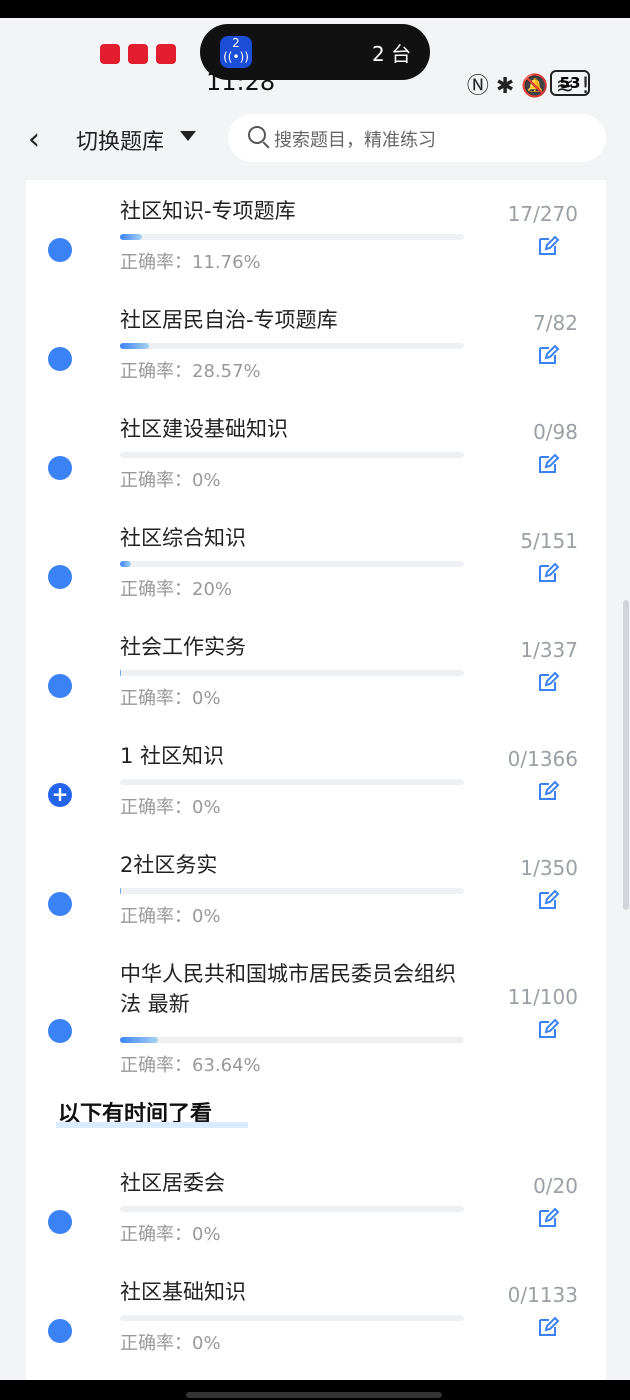 The height and width of the screenshot is (1400, 630). What do you see at coordinates (295, 865) in the screenshot?
I see `bank-title: 2社区务实` at bounding box center [295, 865].